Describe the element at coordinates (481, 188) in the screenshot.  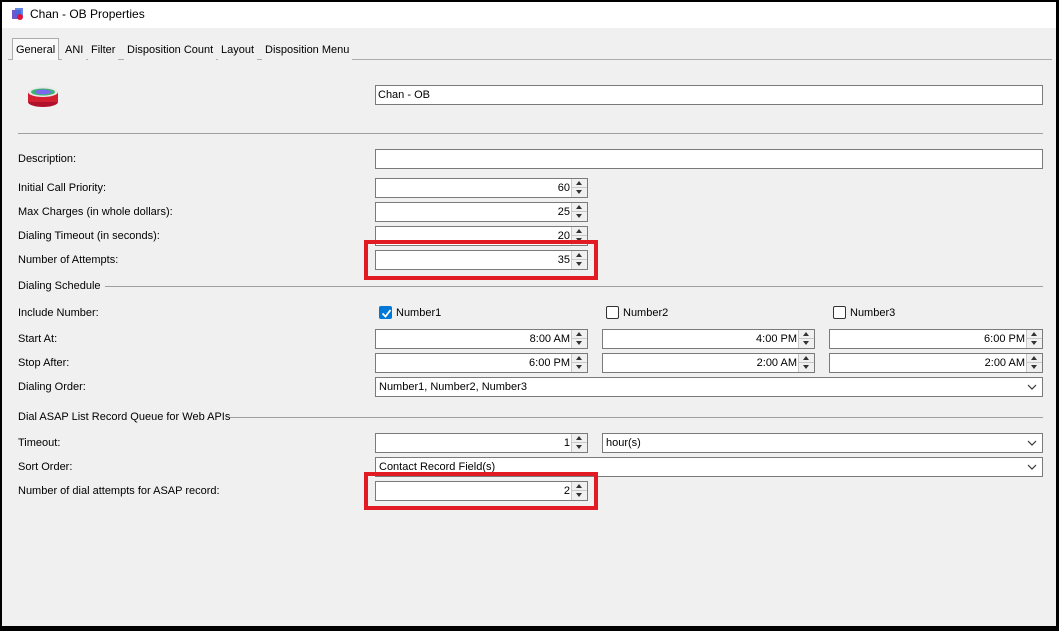
I see `initial-priority-spinner: 60` at that location.